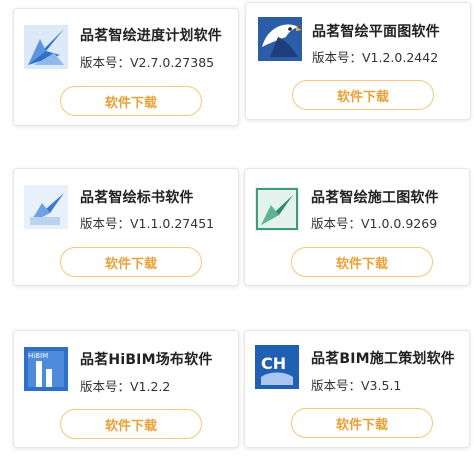 The height and width of the screenshot is (472, 474). What do you see at coordinates (273, 363) in the screenshot?
I see `svg-text: CH` at bounding box center [273, 363].